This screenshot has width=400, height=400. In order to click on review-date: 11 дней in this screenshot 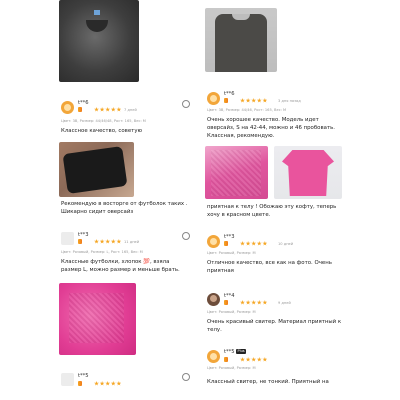, I will do `click(132, 242)`.